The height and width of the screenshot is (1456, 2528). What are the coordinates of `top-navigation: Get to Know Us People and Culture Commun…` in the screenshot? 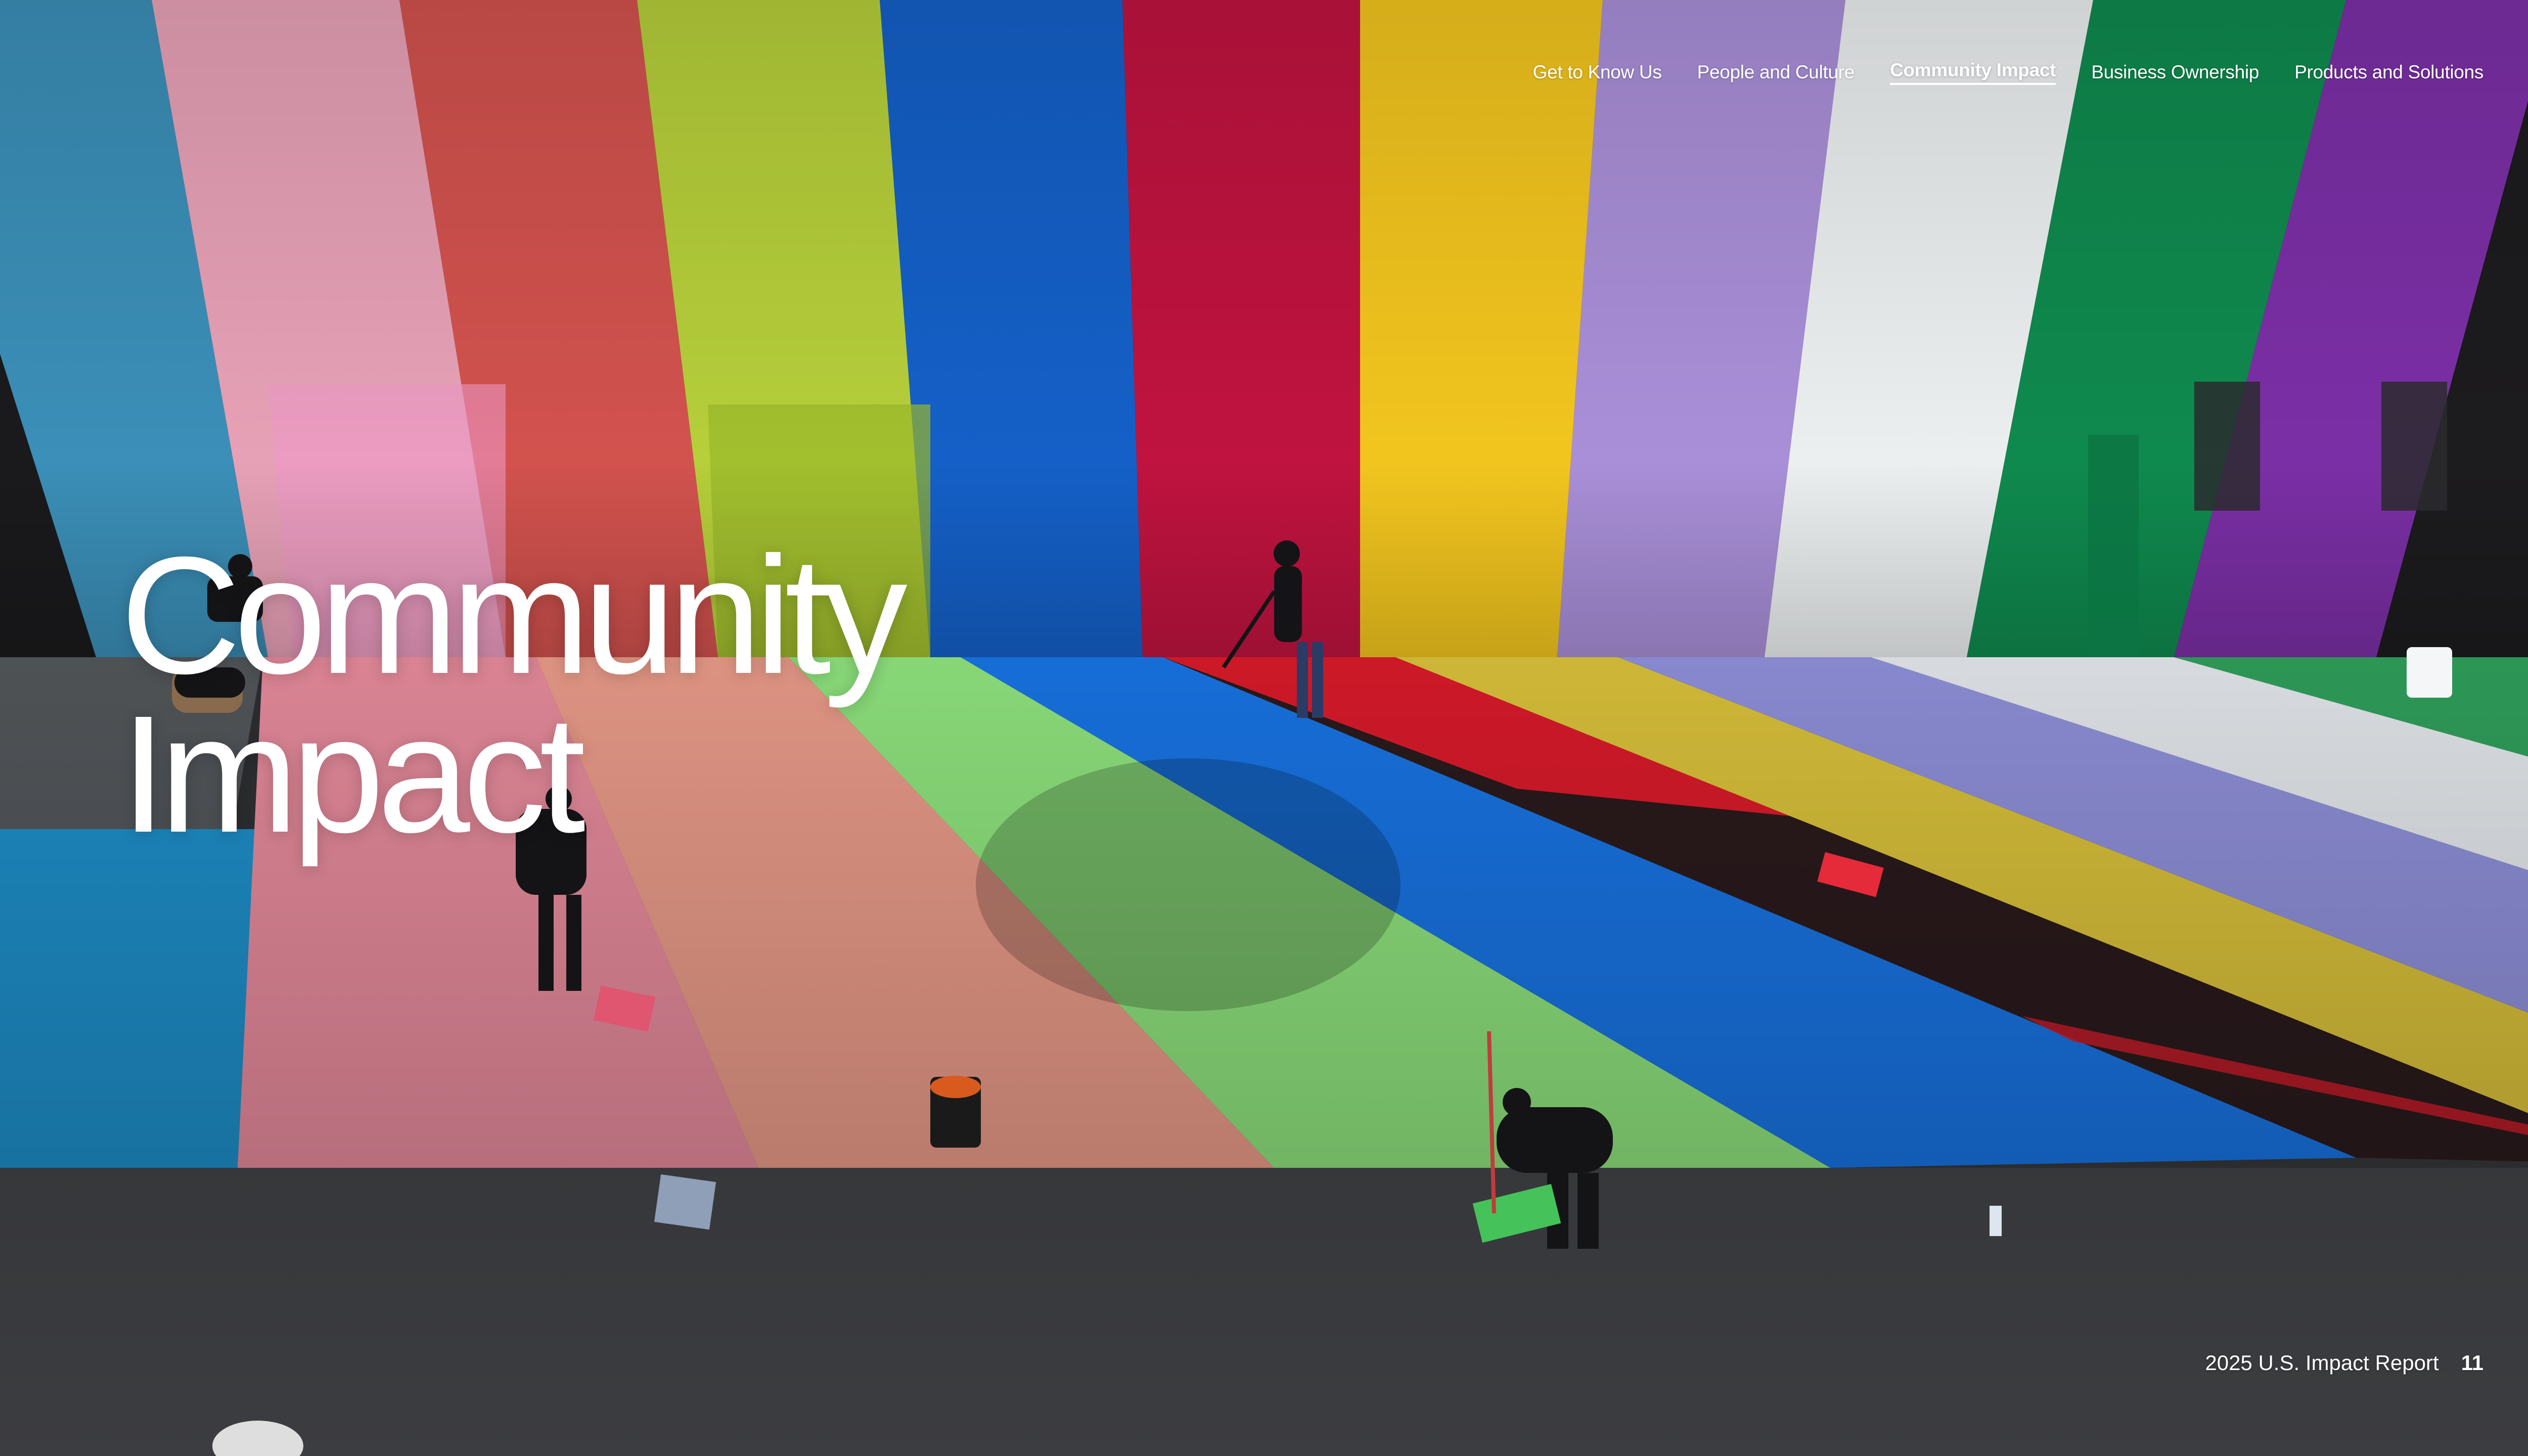 It's located at (2009, 72).